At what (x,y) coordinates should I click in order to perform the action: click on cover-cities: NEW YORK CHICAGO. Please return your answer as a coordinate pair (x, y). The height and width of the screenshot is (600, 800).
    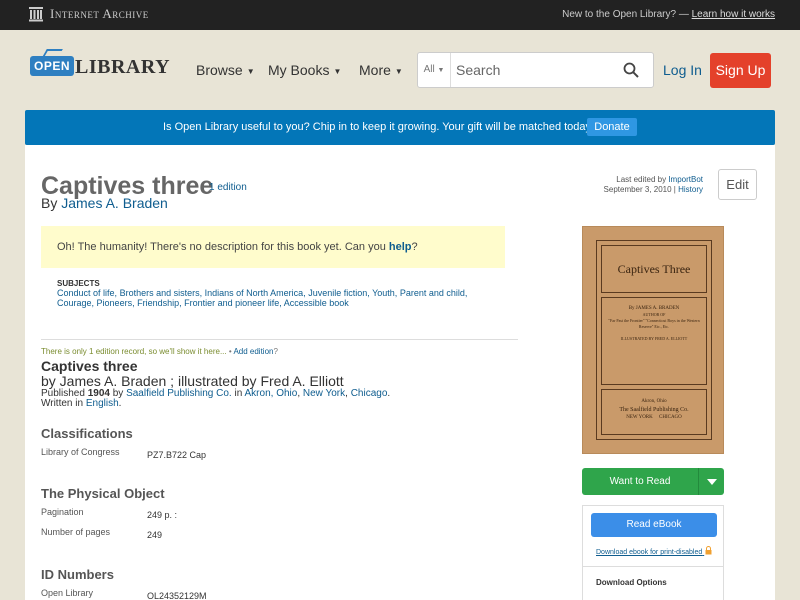
    Looking at the image, I should click on (654, 417).